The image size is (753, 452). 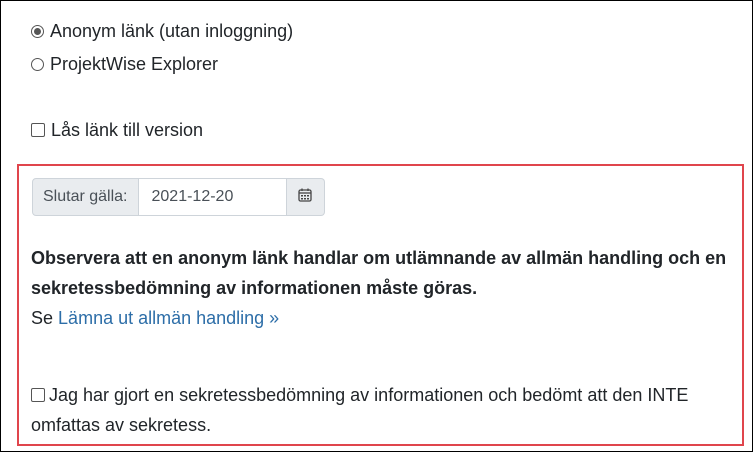 I want to click on radio-anonymous-link: Anonym länk (utan inloggning), so click(x=162, y=31).